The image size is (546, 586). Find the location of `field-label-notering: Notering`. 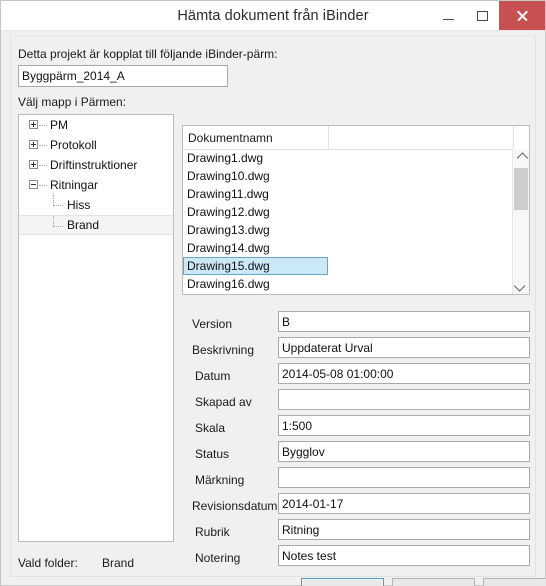

field-label-notering: Notering is located at coordinates (218, 558).